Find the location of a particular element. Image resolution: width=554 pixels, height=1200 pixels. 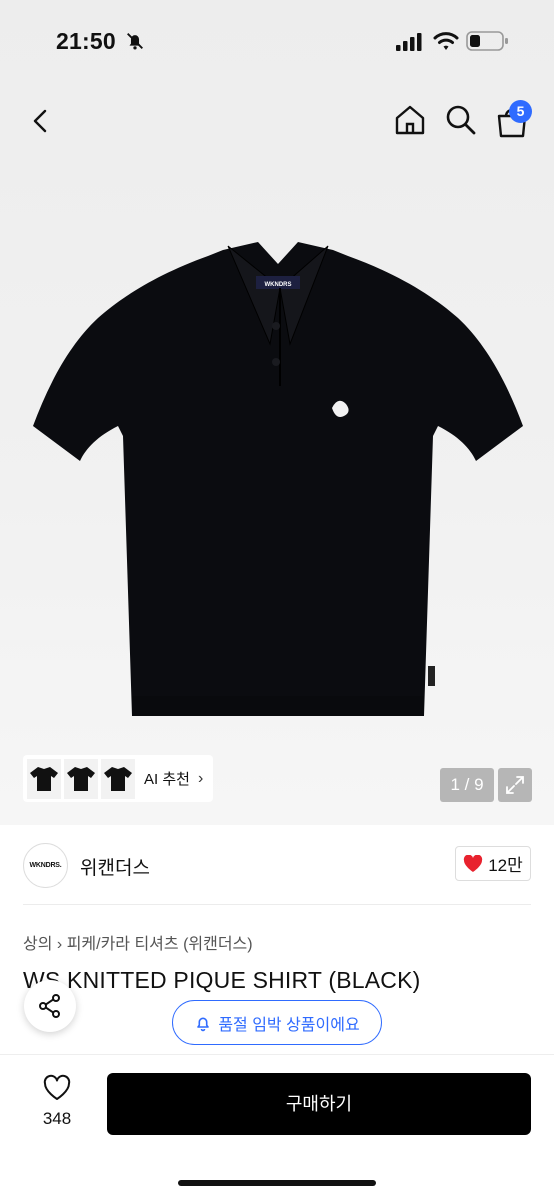

breadcrumb-subcategory: 피케/카라 티셔츠 (위캔더스) is located at coordinates (160, 944).